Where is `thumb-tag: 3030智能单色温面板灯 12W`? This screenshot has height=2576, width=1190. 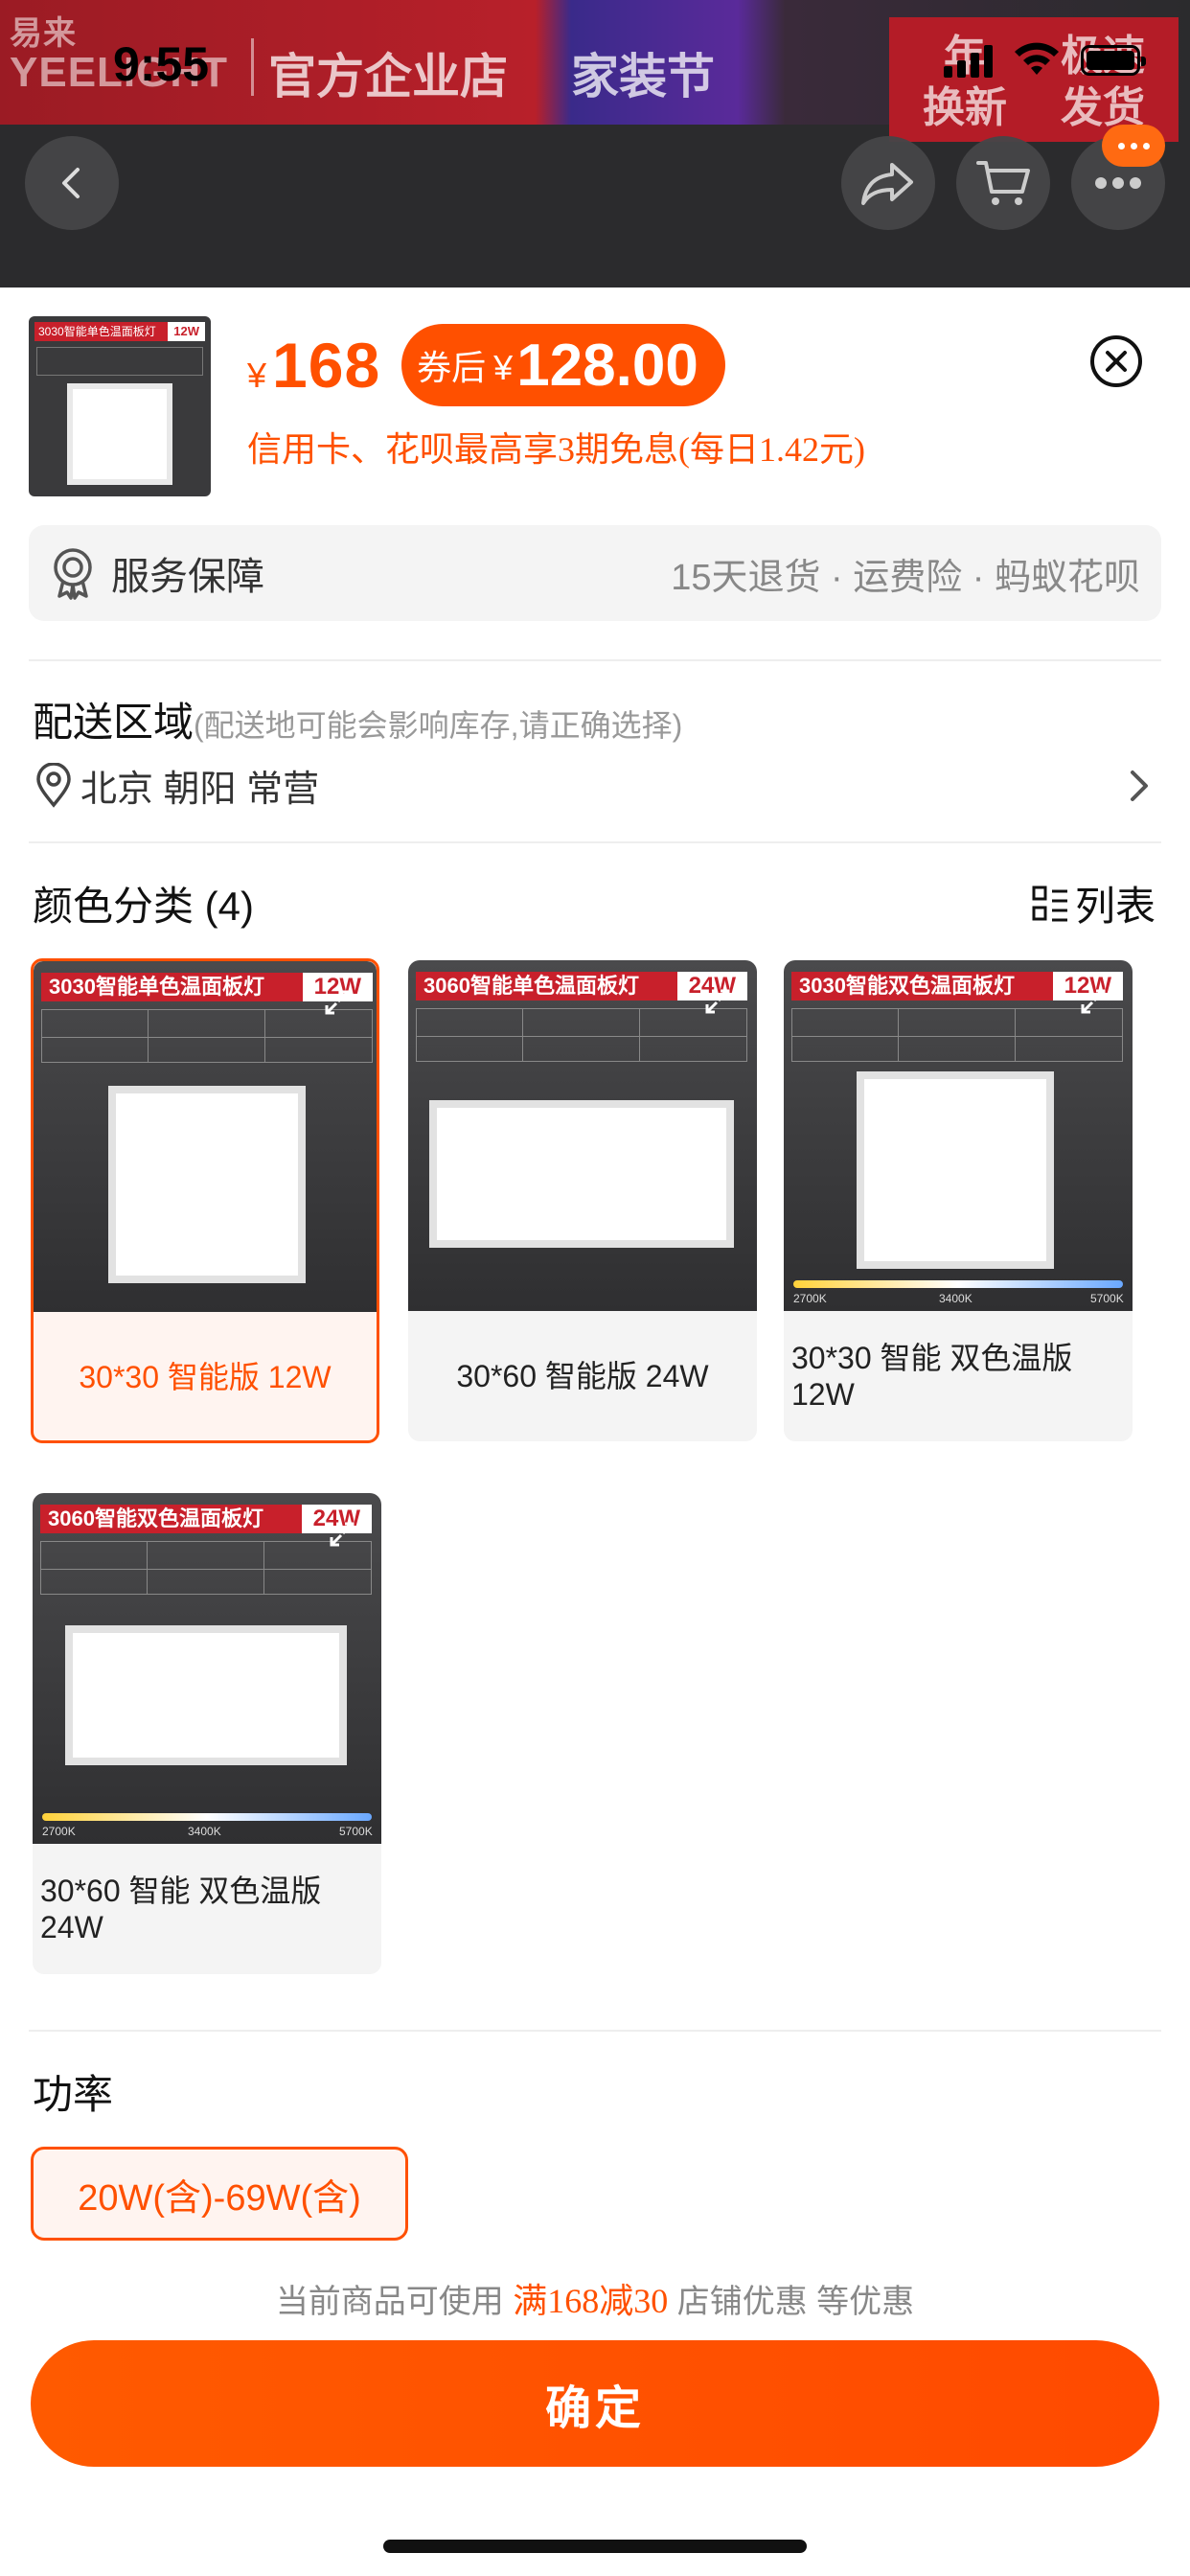
thumb-tag: 3030智能单色温面板灯 12W is located at coordinates (120, 331).